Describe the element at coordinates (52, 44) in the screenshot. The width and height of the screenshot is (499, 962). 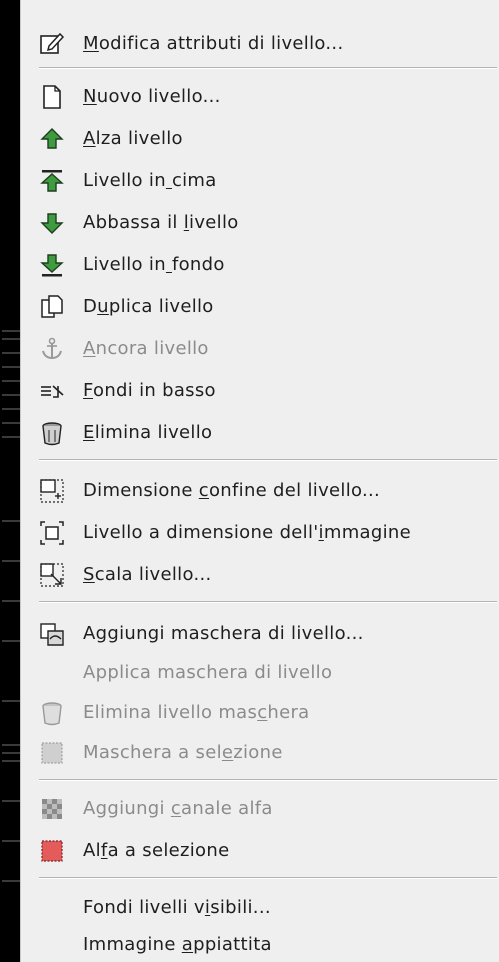
I see `edit-layer-attributes-icon` at that location.